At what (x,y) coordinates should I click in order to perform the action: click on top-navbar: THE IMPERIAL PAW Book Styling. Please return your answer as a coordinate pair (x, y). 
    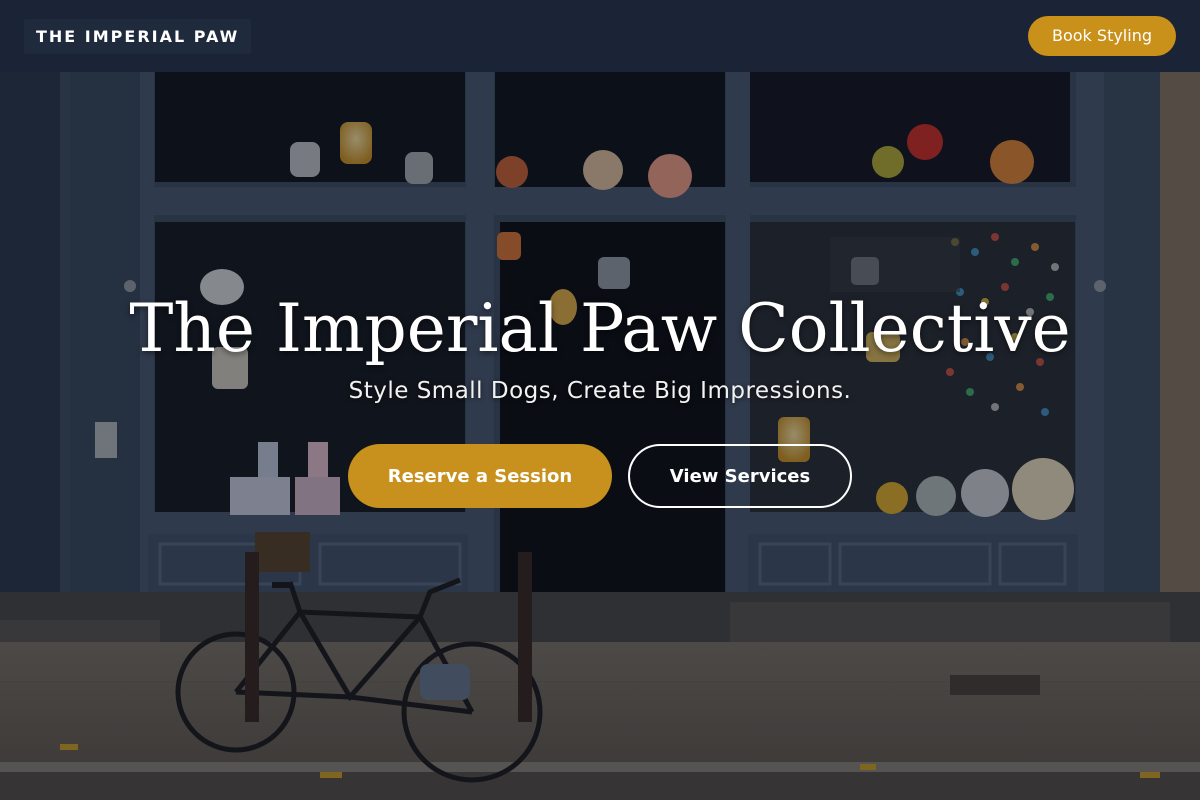
    Looking at the image, I should click on (600, 36).